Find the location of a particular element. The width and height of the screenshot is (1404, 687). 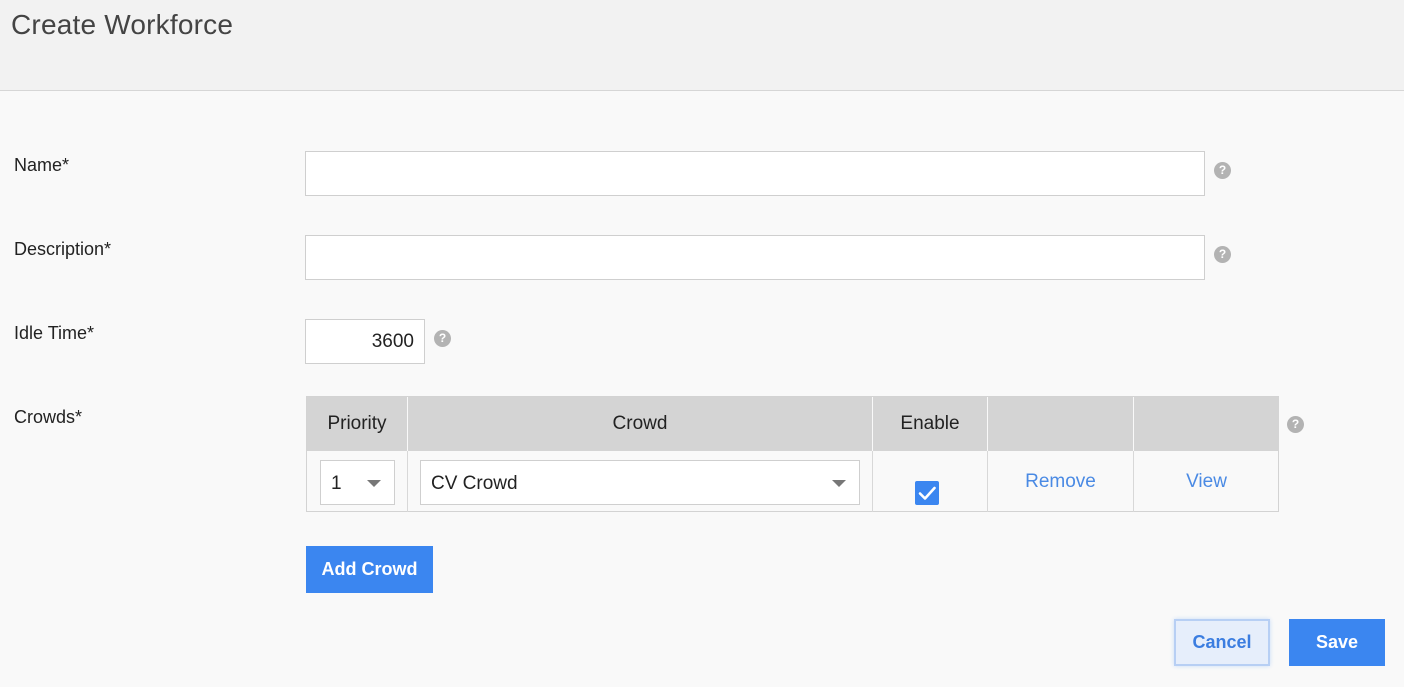

idle-time-help-icon: ? is located at coordinates (442, 338).